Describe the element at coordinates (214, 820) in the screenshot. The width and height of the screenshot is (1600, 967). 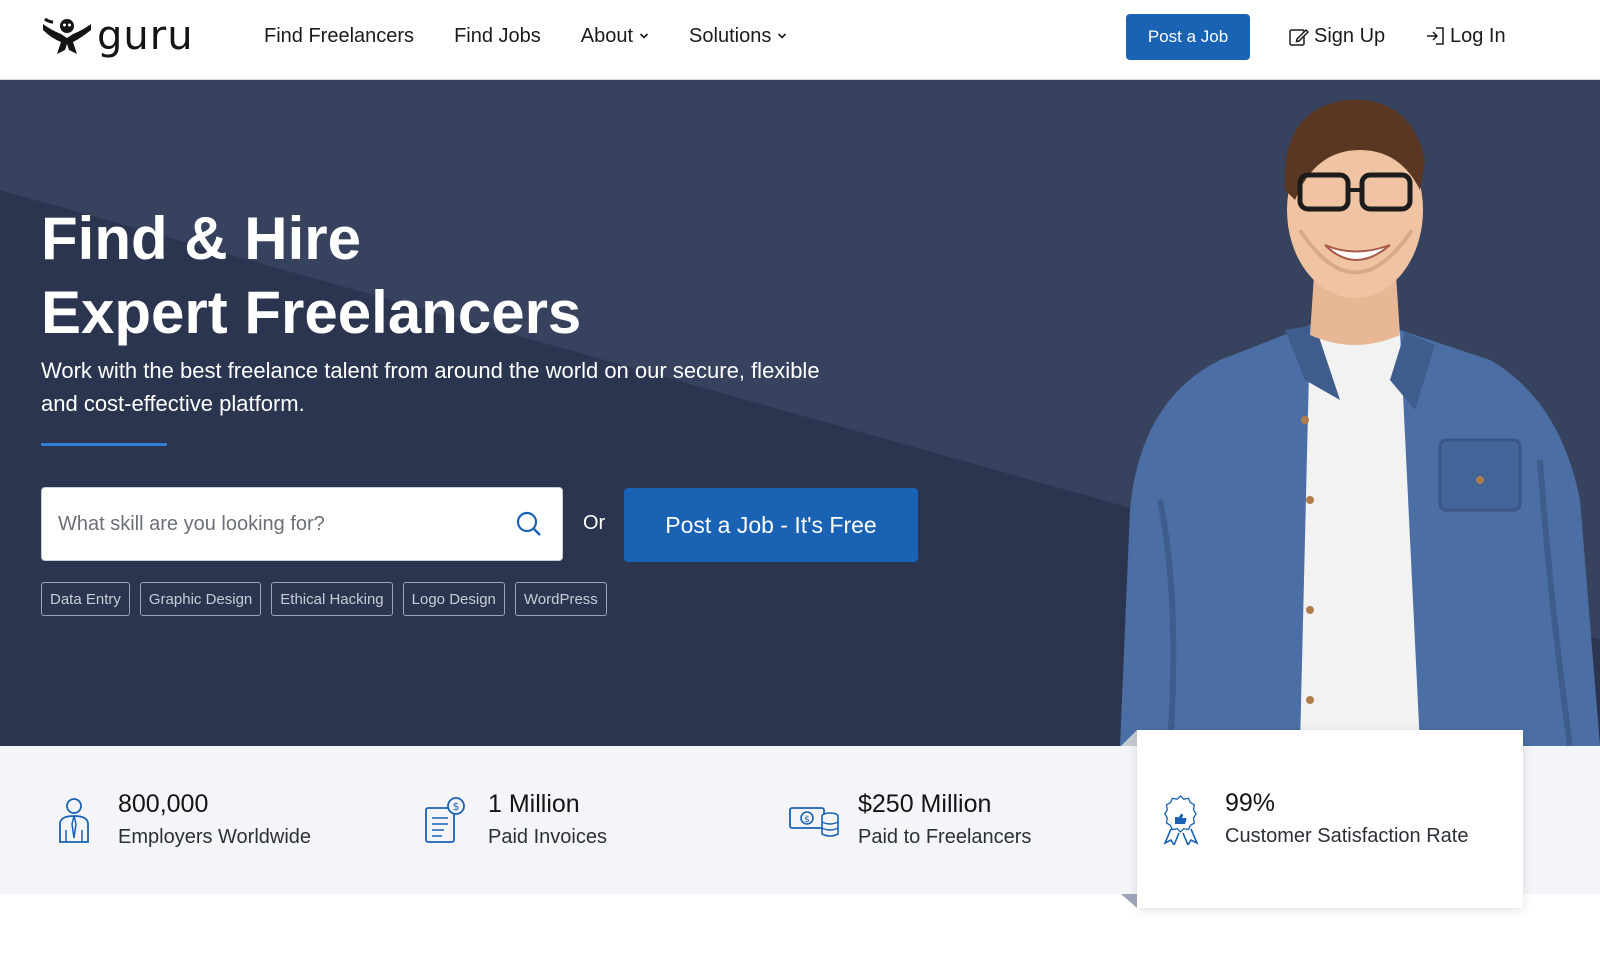
I see `stat-text: 800,000 Employers Worldwide` at that location.